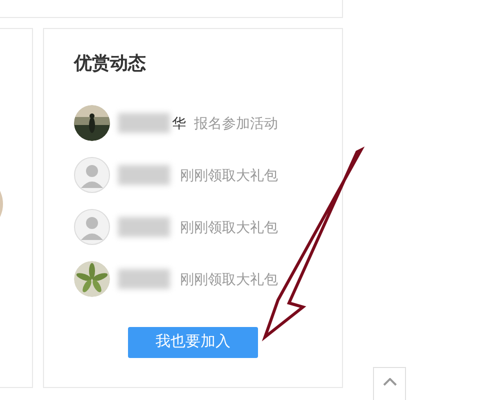  Describe the element at coordinates (193, 342) in the screenshot. I see `join-button: 我也要加入` at that location.